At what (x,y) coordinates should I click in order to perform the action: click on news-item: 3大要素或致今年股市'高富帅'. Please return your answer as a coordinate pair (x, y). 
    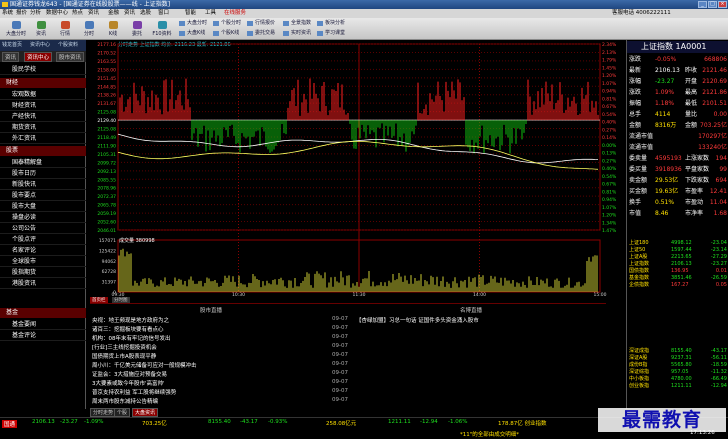
    Looking at the image, I should click on (128, 383).